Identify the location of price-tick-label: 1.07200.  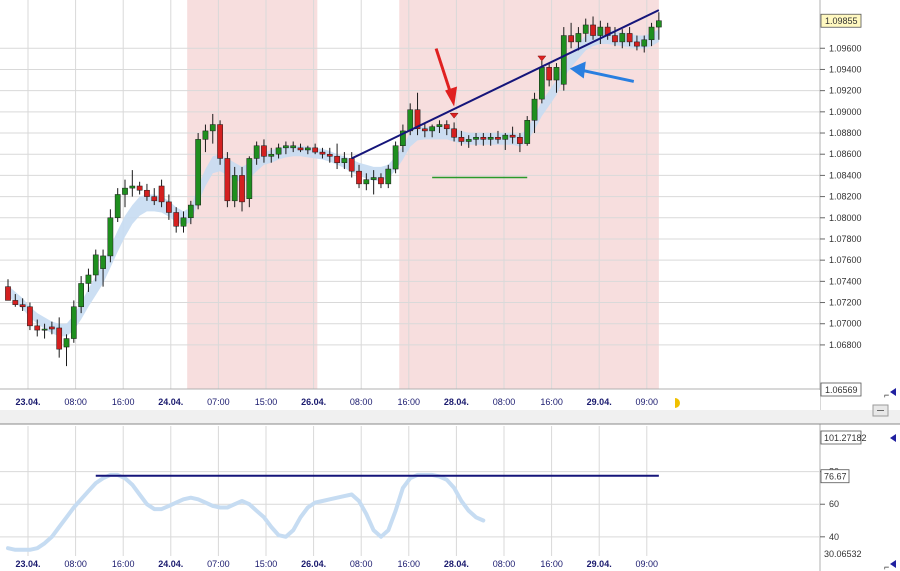
(845, 303).